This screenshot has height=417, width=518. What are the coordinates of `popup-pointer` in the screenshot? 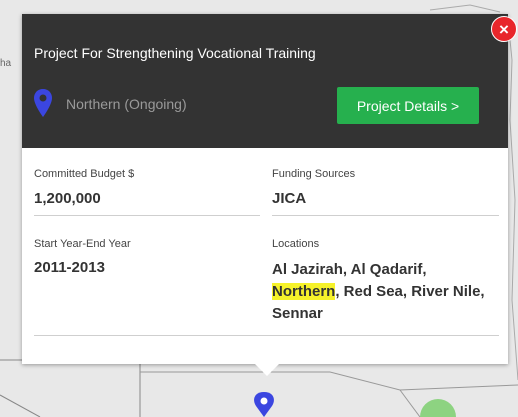 It's located at (267, 370).